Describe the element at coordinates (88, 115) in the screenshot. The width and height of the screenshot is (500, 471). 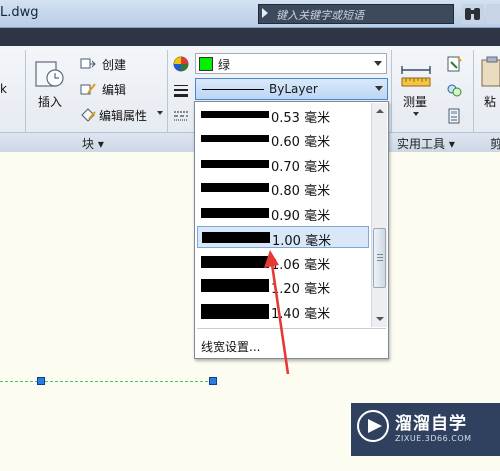
I see `edit-attributes-icon` at that location.